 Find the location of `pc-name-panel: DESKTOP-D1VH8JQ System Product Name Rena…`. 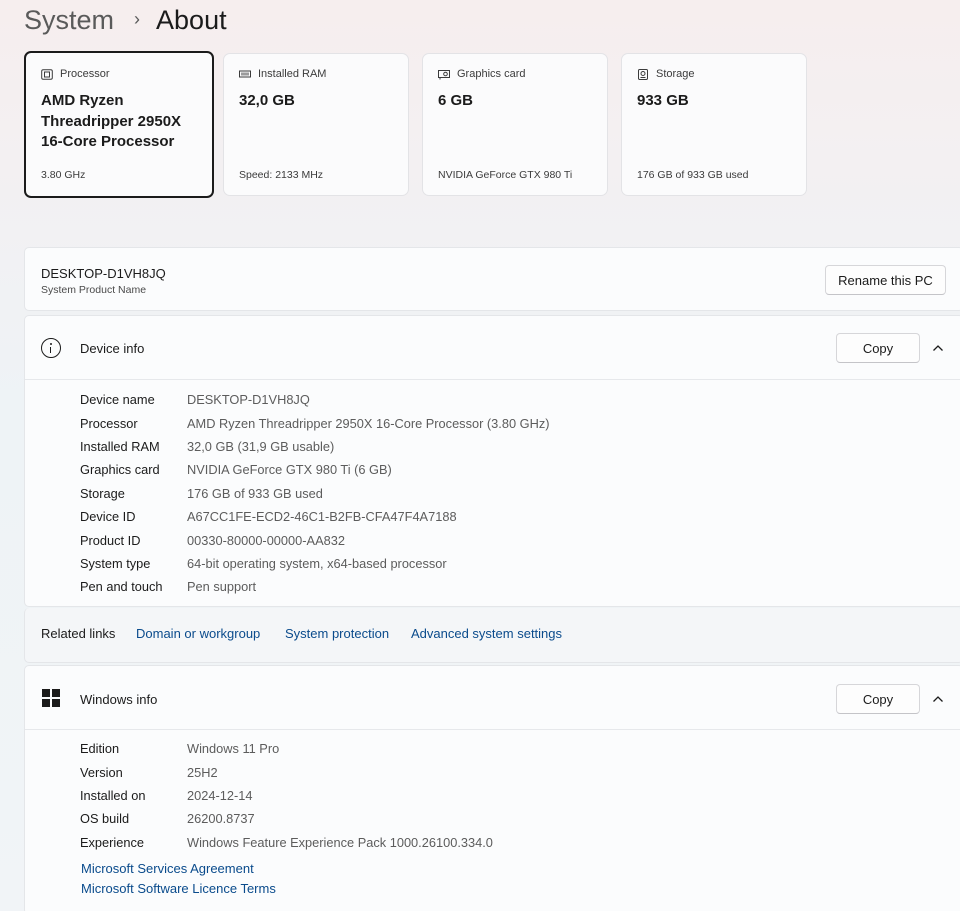

pc-name-panel: DESKTOP-D1VH8JQ System Product Name Rena… is located at coordinates (492, 279).